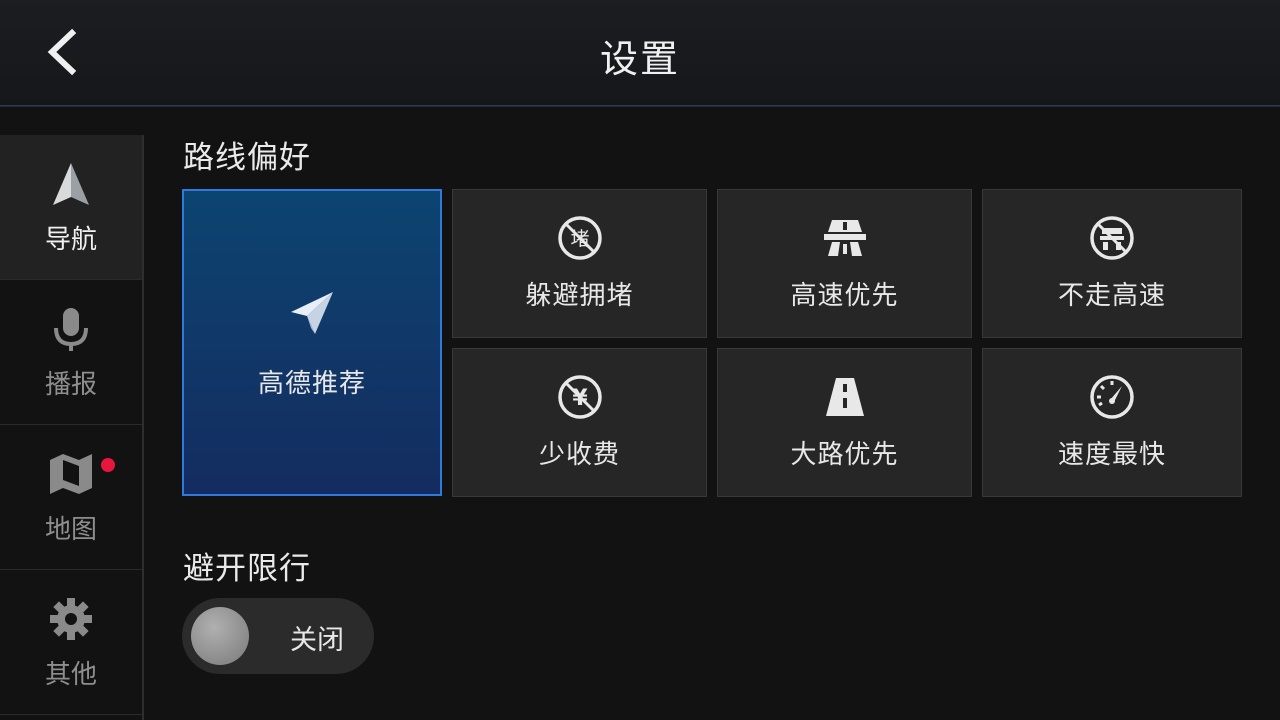 The image size is (1280, 720). What do you see at coordinates (639, 59) in the screenshot?
I see `page-title: 设置` at bounding box center [639, 59].